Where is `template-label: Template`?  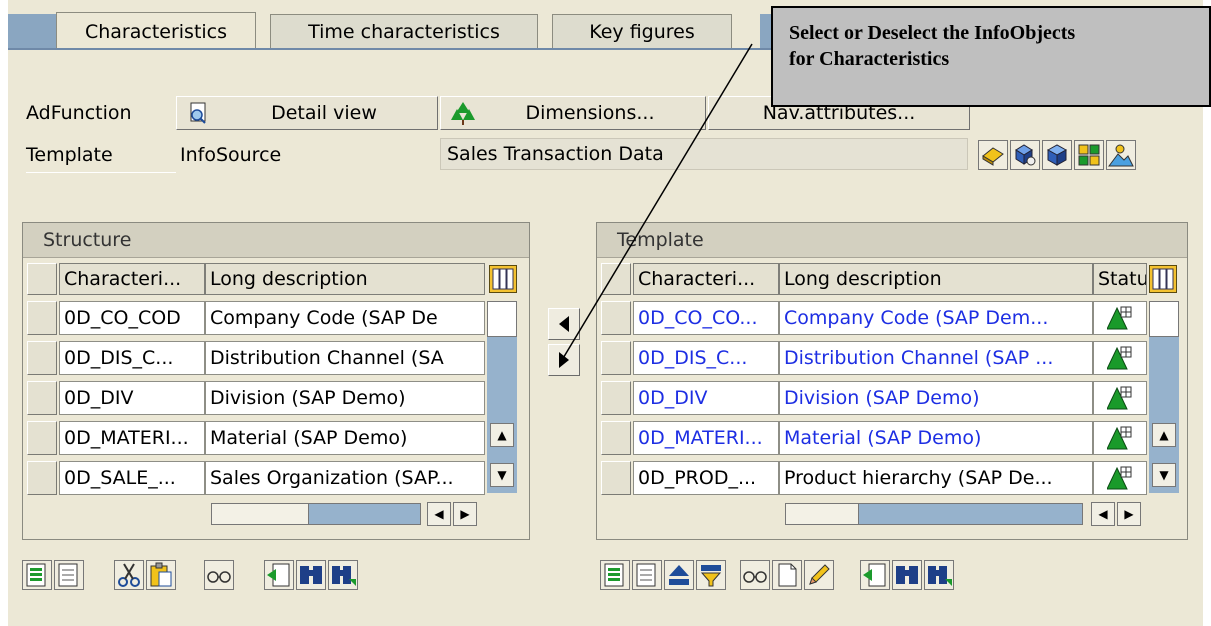 template-label: Template is located at coordinates (69, 155).